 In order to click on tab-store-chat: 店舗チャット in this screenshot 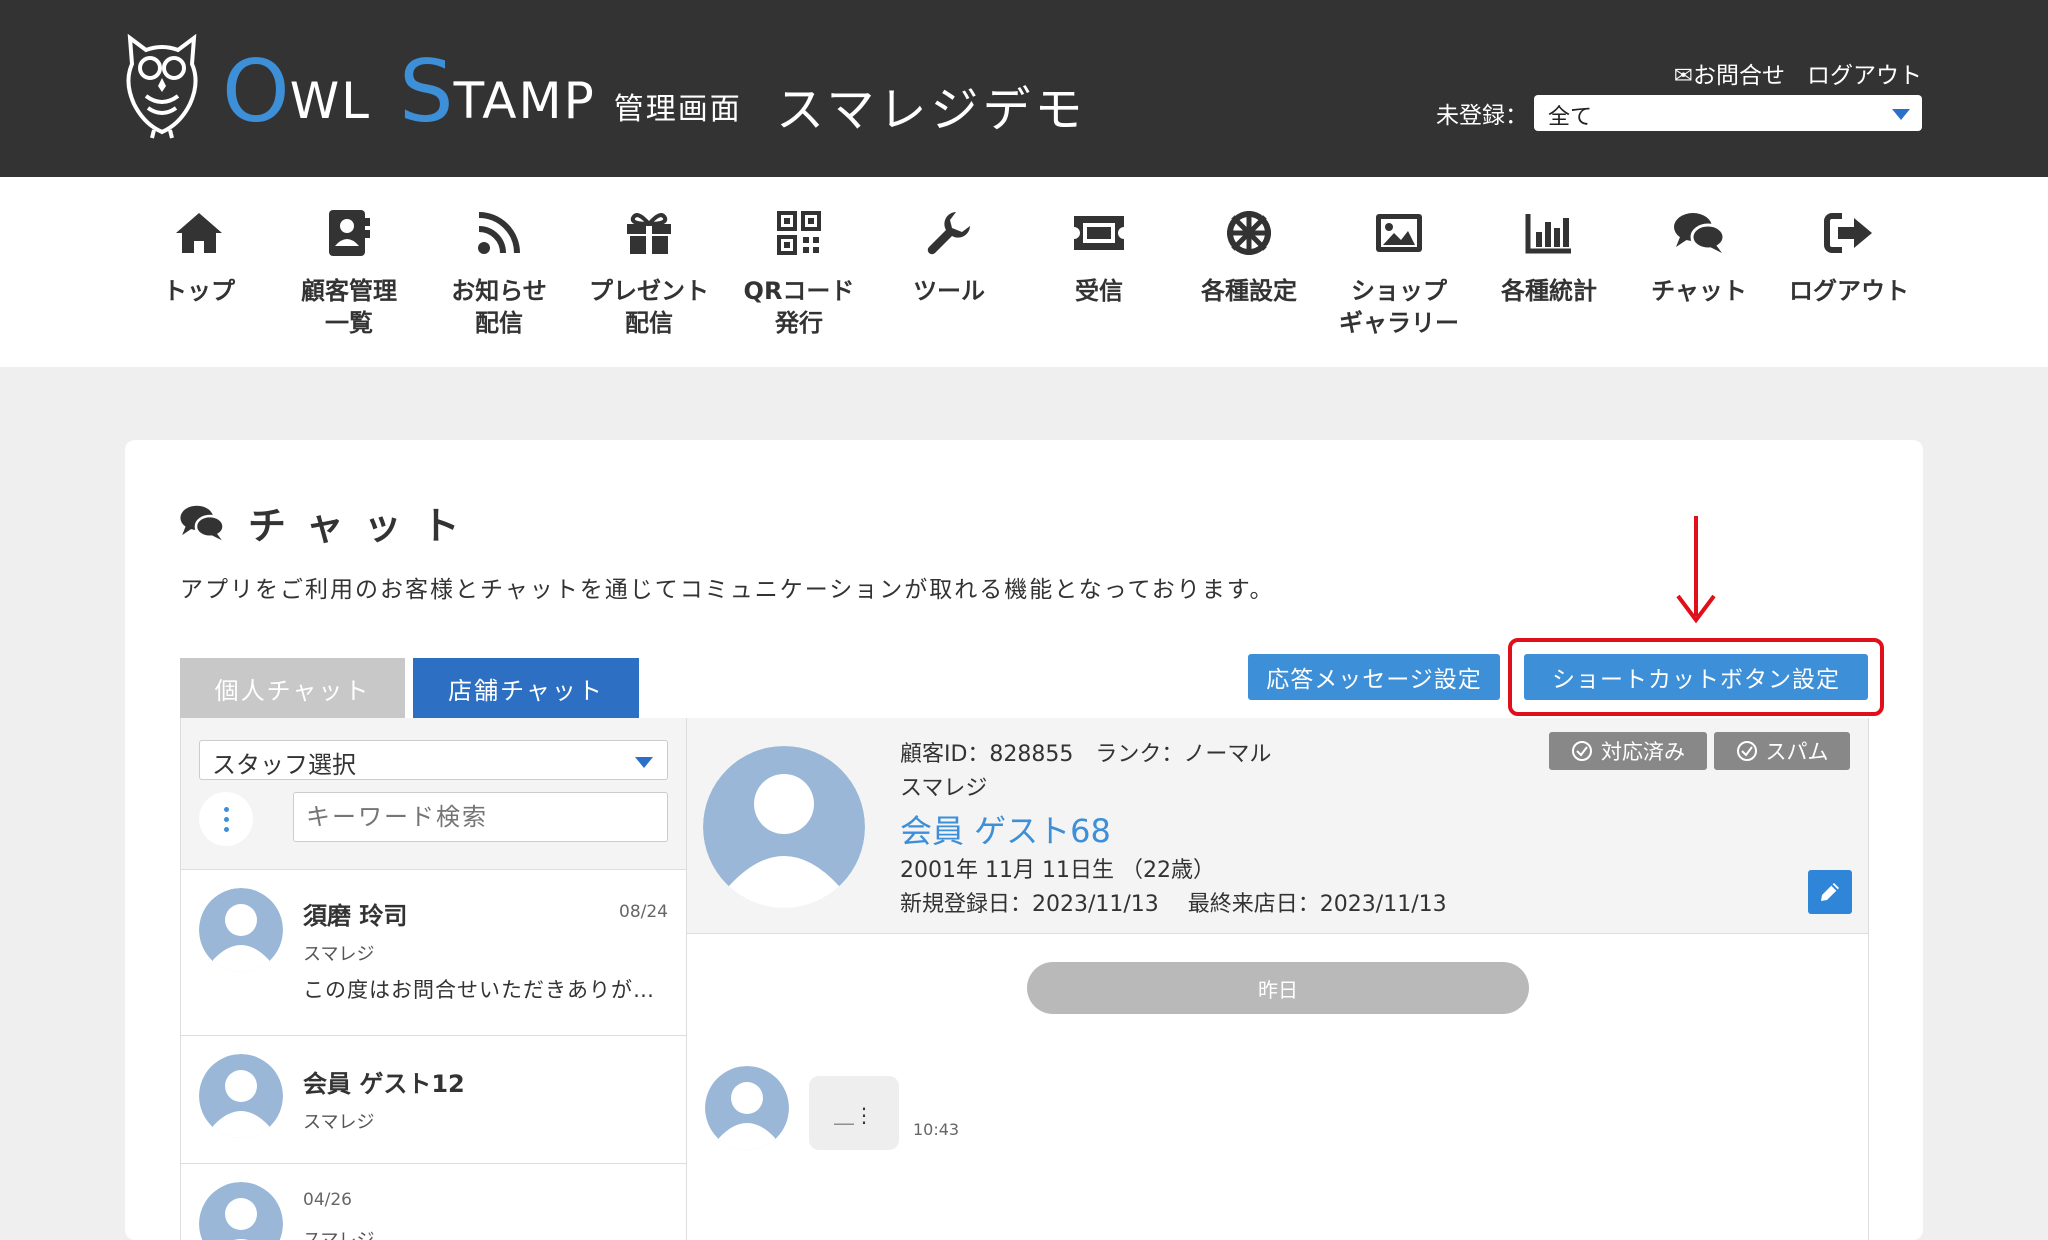, I will do `click(526, 688)`.